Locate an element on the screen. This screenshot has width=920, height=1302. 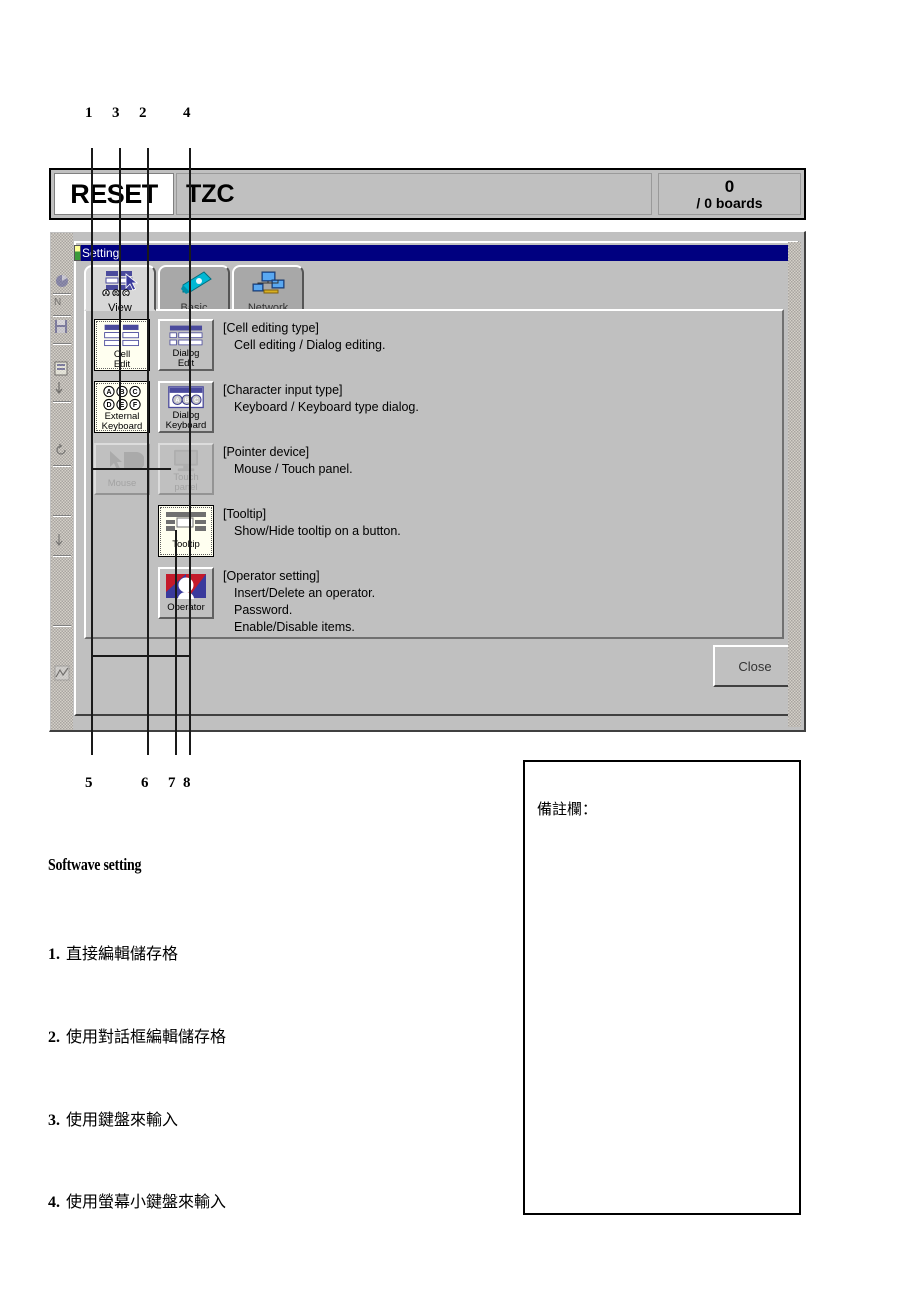
button-cell-edit: Cell Edit is located at coordinates (122, 345).